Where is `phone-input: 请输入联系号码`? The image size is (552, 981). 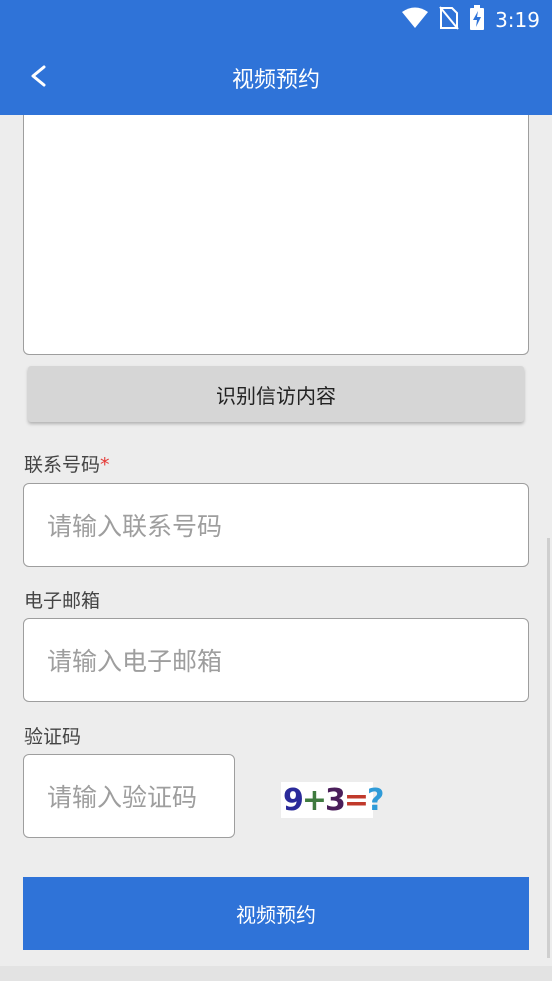 phone-input: 请输入联系号码 is located at coordinates (276, 525).